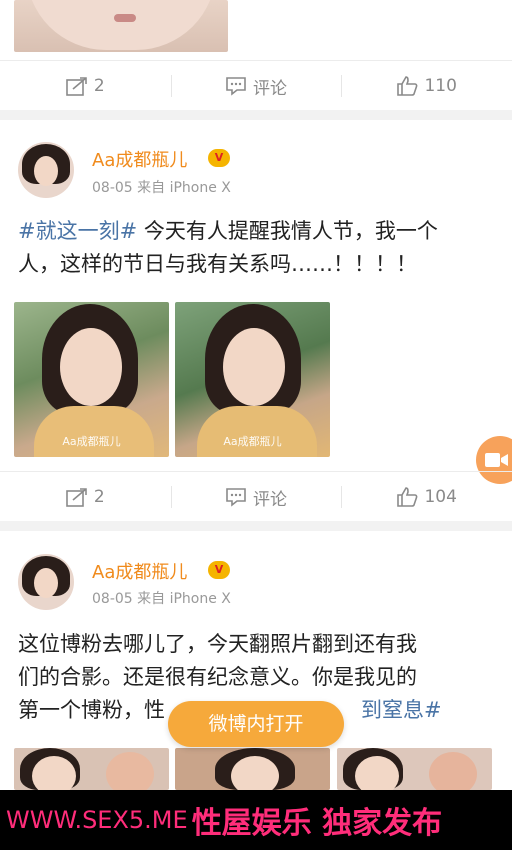 This screenshot has height=850, width=512. What do you see at coordinates (217, 677) in the screenshot?
I see `post-text-line: 们的合影。还是很有纪念意义。你是我见的` at bounding box center [217, 677].